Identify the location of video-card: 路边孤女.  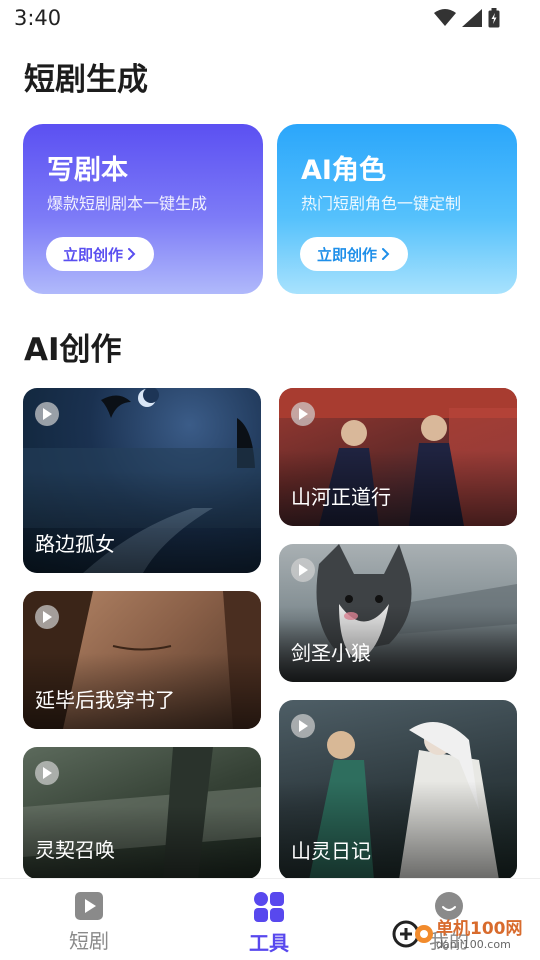
(142, 480).